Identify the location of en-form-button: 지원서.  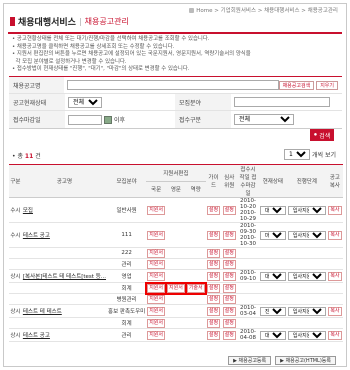
(176, 288).